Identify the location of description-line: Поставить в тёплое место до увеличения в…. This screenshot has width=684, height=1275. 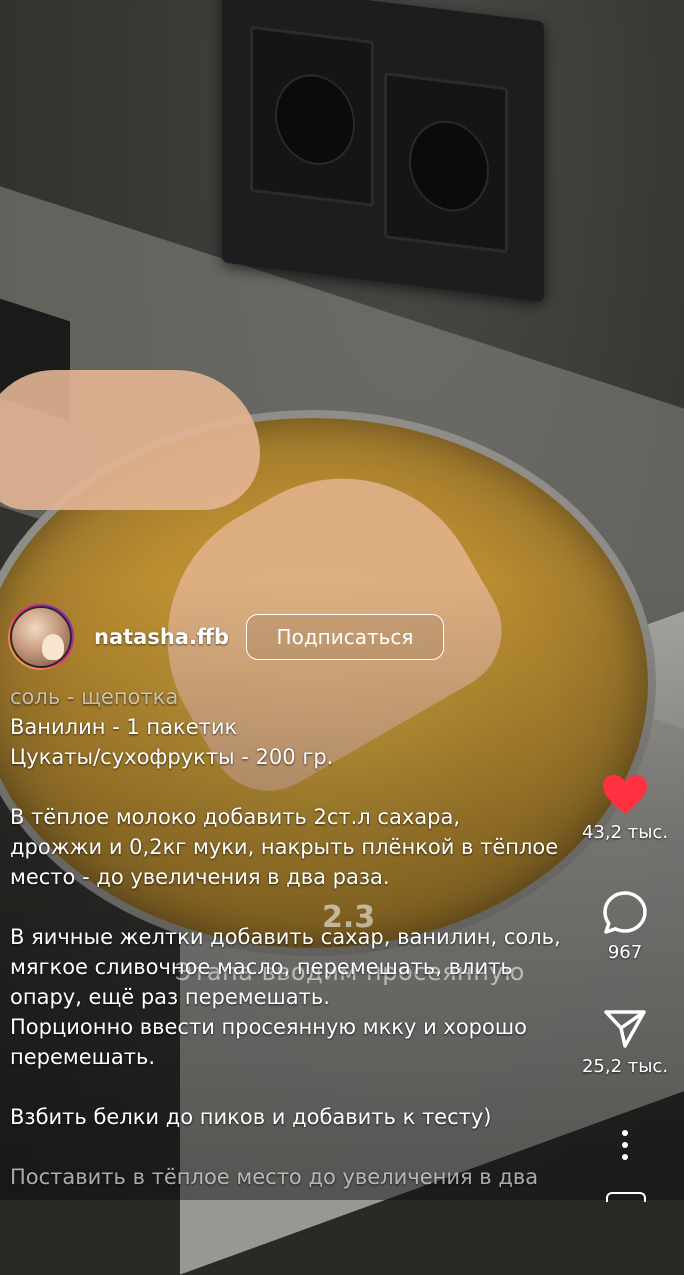
(274, 1177).